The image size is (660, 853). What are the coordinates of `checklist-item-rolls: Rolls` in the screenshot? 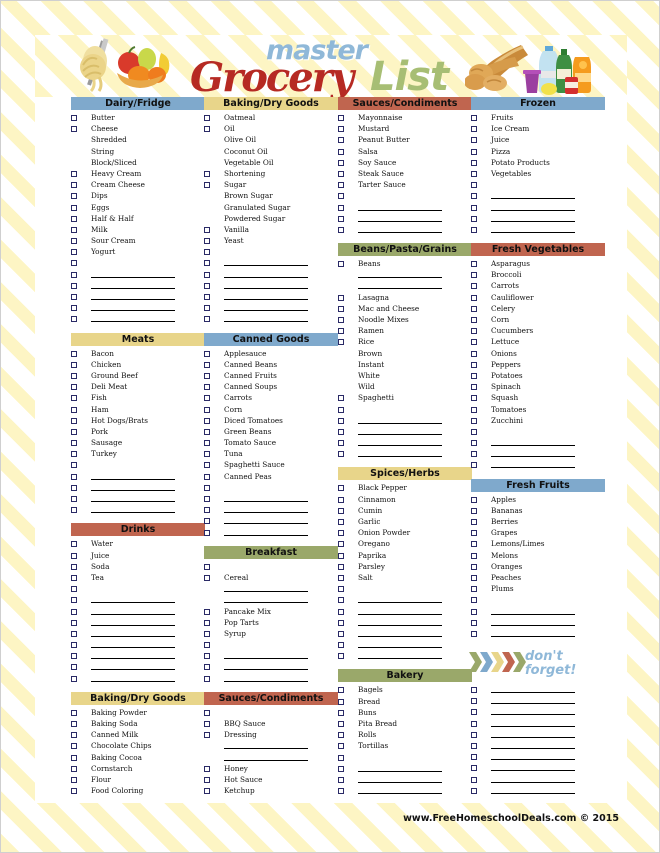 It's located at (405, 735).